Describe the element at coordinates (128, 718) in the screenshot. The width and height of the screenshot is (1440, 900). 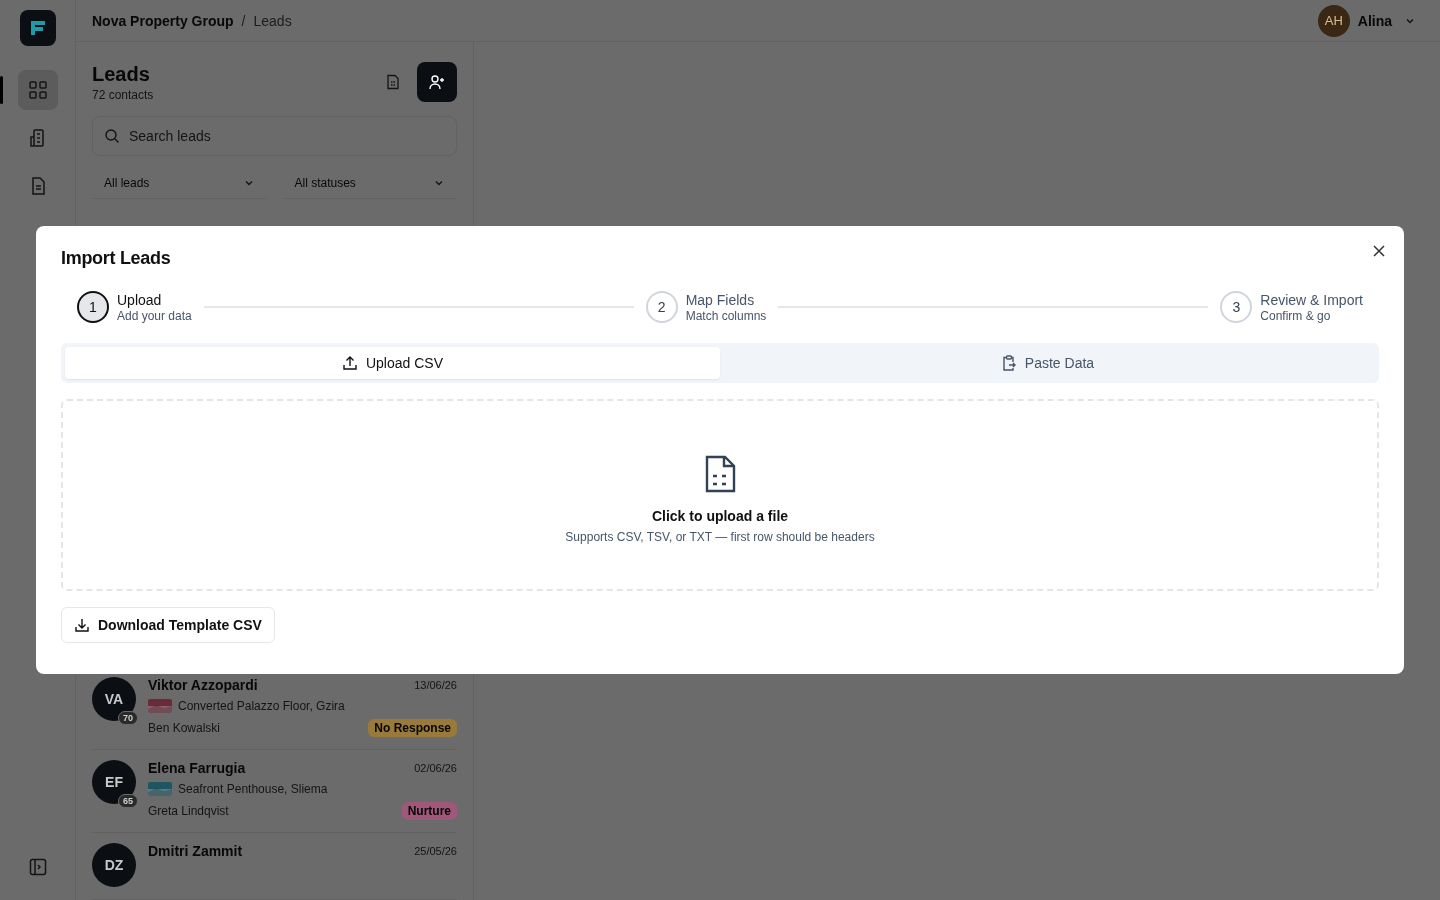
I see `score-badge: 70` at that location.